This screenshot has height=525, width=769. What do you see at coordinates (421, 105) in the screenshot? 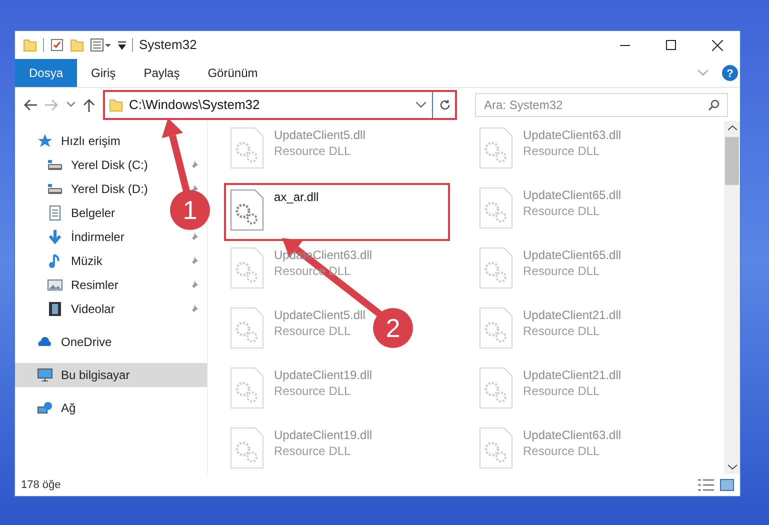
I see `chevron-down-icon` at bounding box center [421, 105].